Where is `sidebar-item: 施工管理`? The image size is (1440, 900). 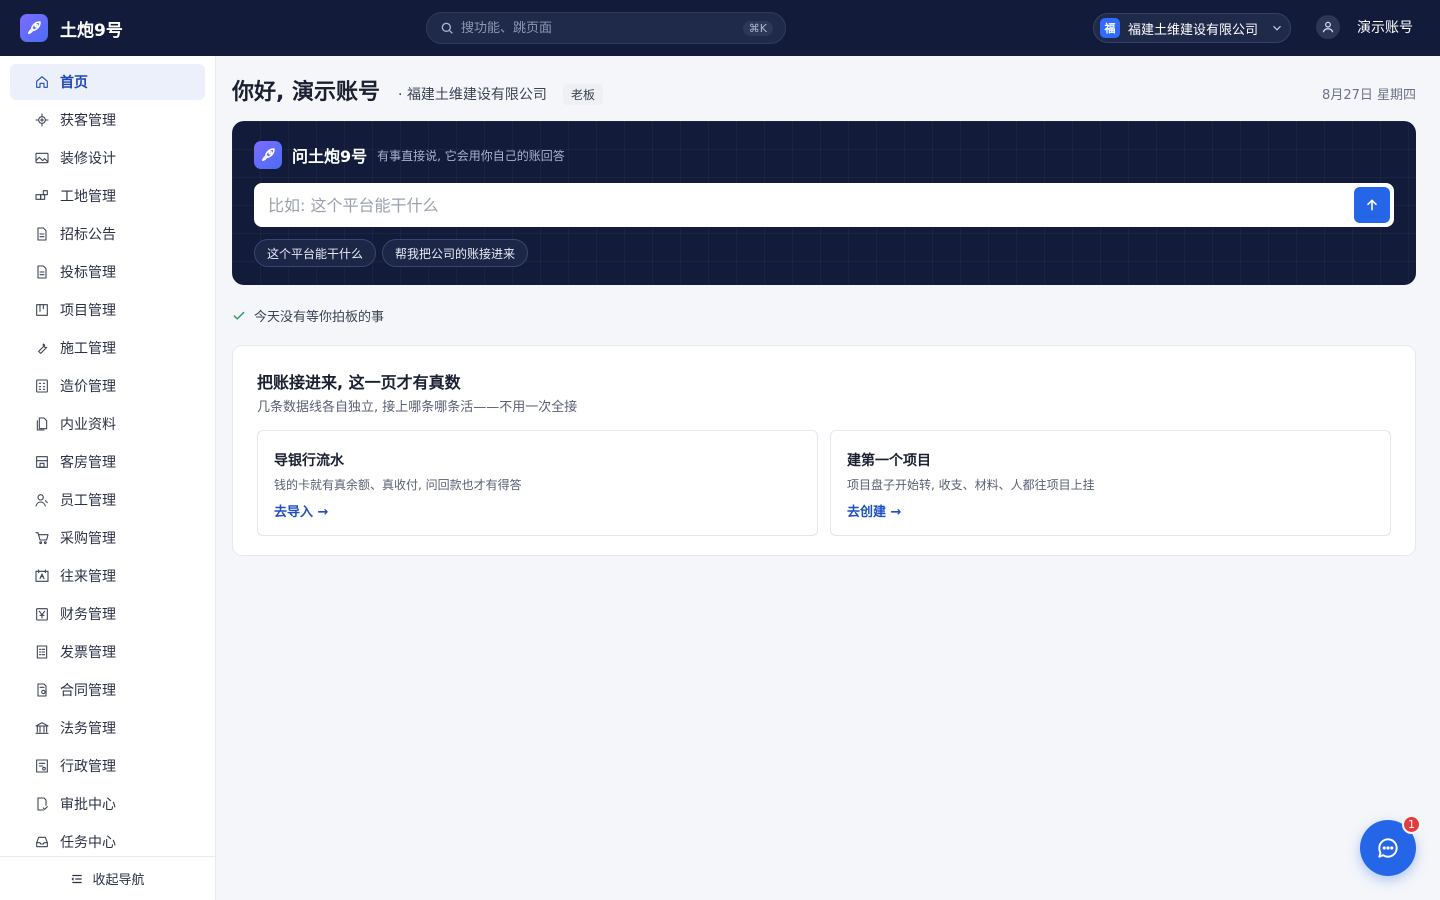
sidebar-item: 施工管理 is located at coordinates (107, 348).